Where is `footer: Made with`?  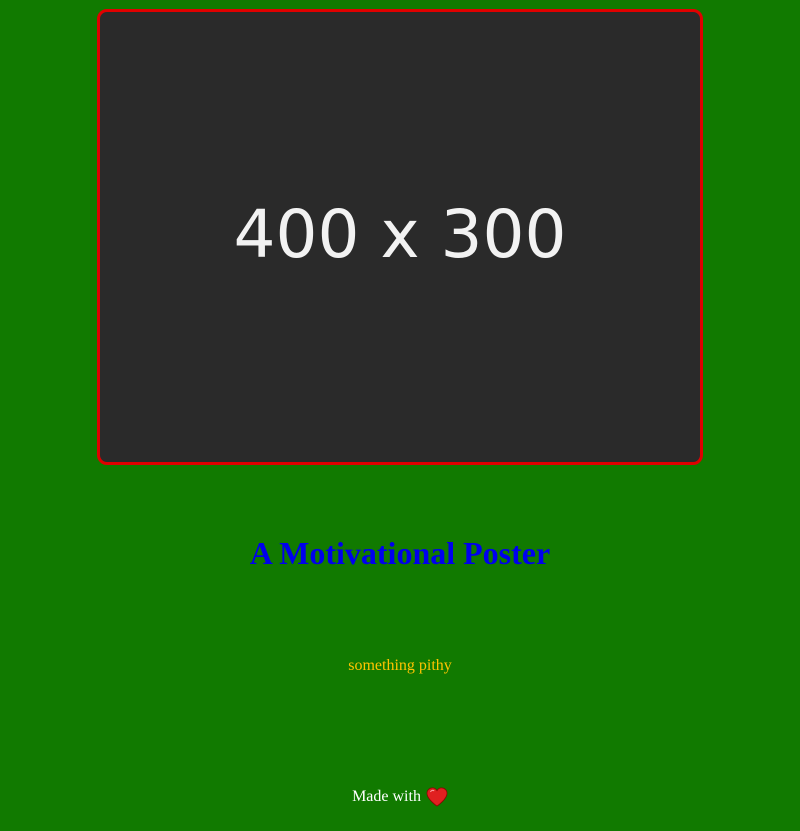 footer: Made with is located at coordinates (400, 797).